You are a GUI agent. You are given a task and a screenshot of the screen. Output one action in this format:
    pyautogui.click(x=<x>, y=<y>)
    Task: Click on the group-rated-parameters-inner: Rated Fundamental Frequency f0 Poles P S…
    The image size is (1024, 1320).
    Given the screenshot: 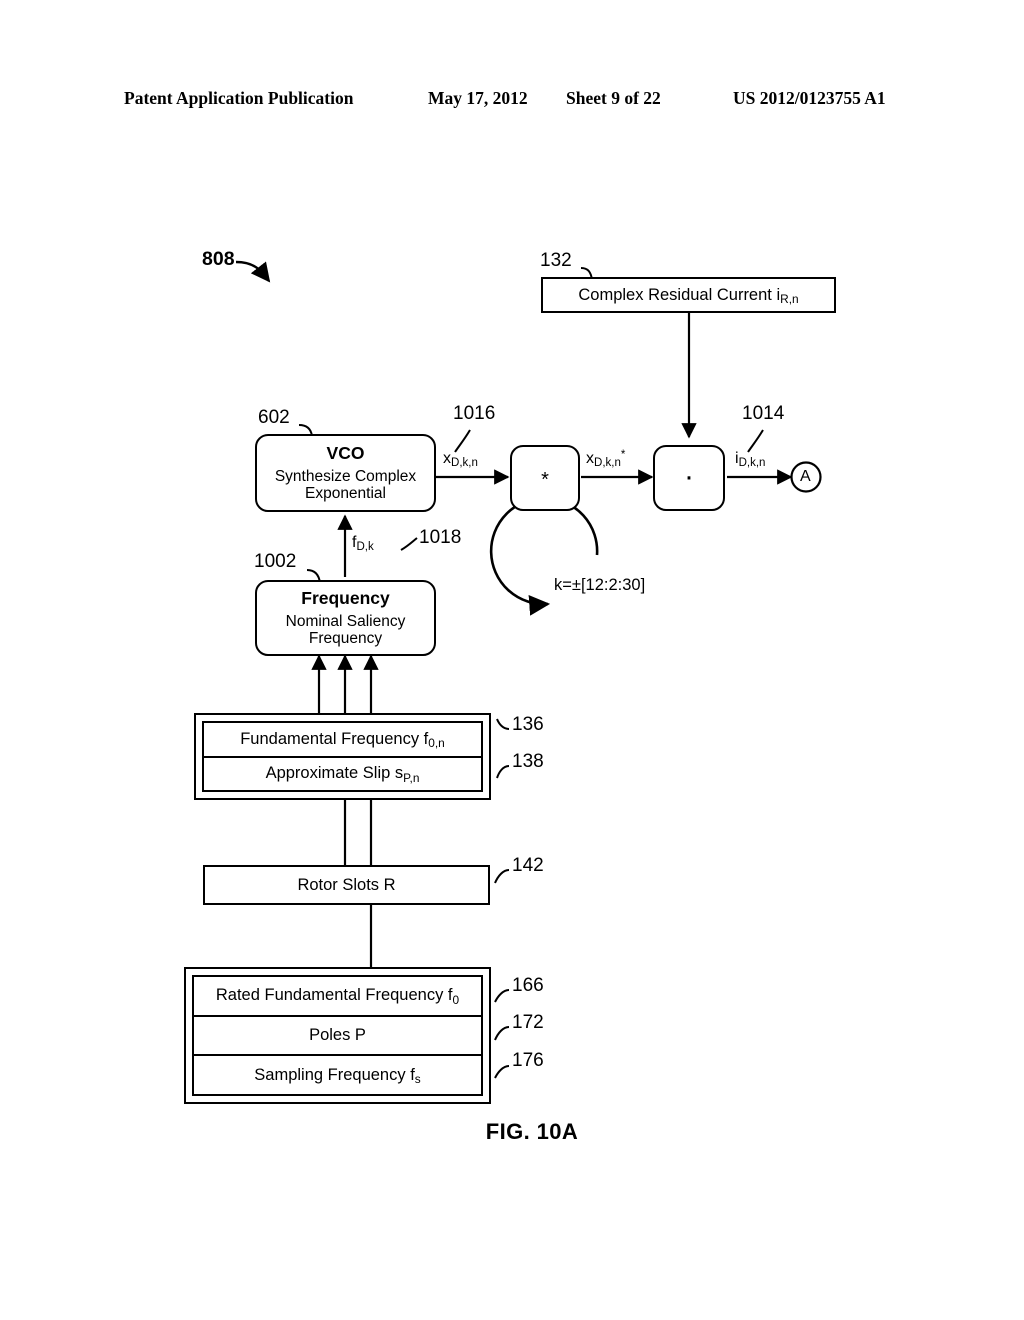 What is the action you would take?
    pyautogui.click(x=337, y=1035)
    